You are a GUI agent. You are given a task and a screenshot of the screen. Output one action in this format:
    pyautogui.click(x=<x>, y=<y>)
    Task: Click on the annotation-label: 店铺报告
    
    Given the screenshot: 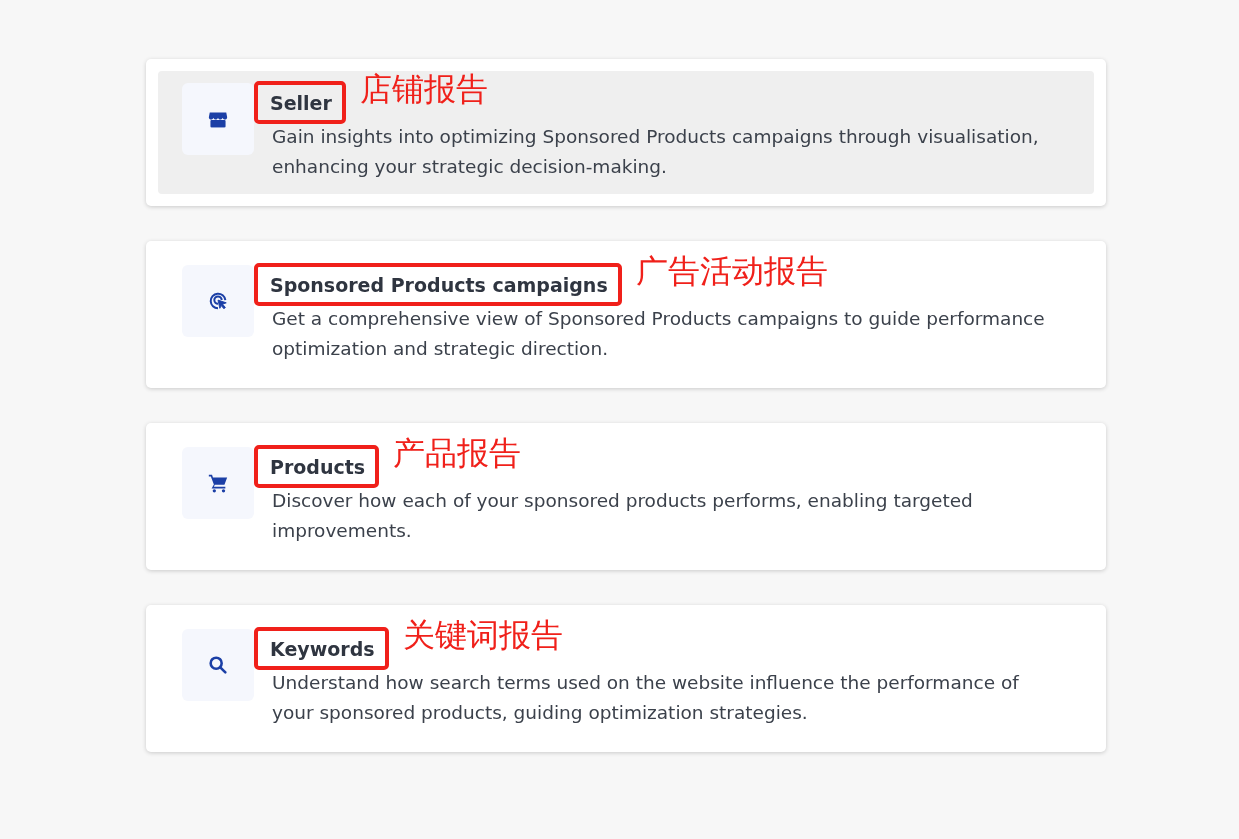 What is the action you would take?
    pyautogui.click(x=423, y=89)
    